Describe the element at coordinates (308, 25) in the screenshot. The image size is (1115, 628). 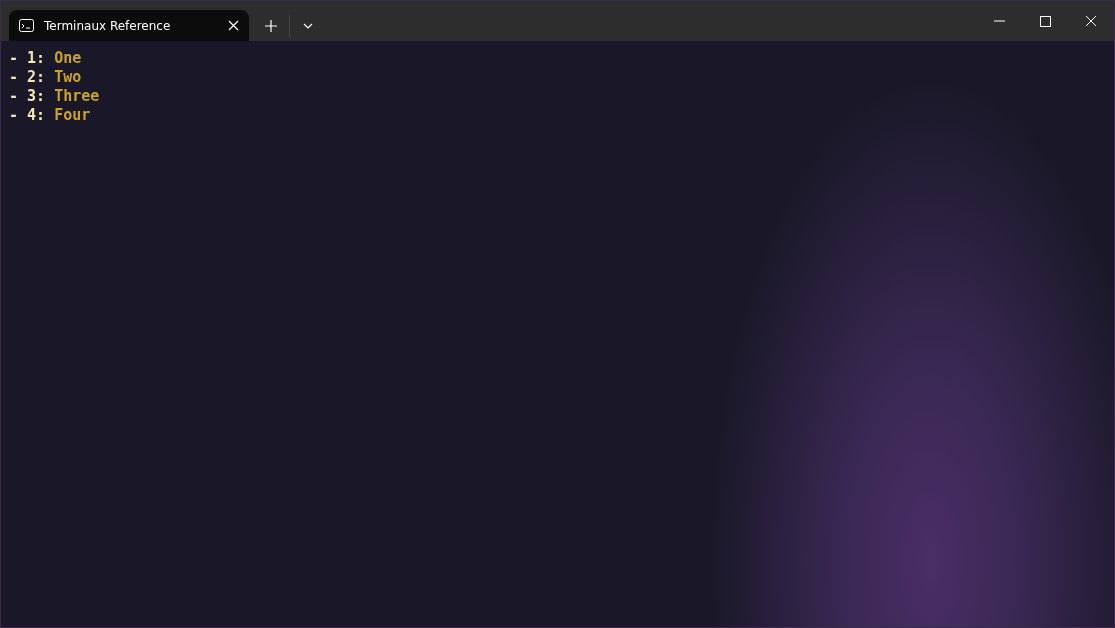
I see `chevron-down-icon` at that location.